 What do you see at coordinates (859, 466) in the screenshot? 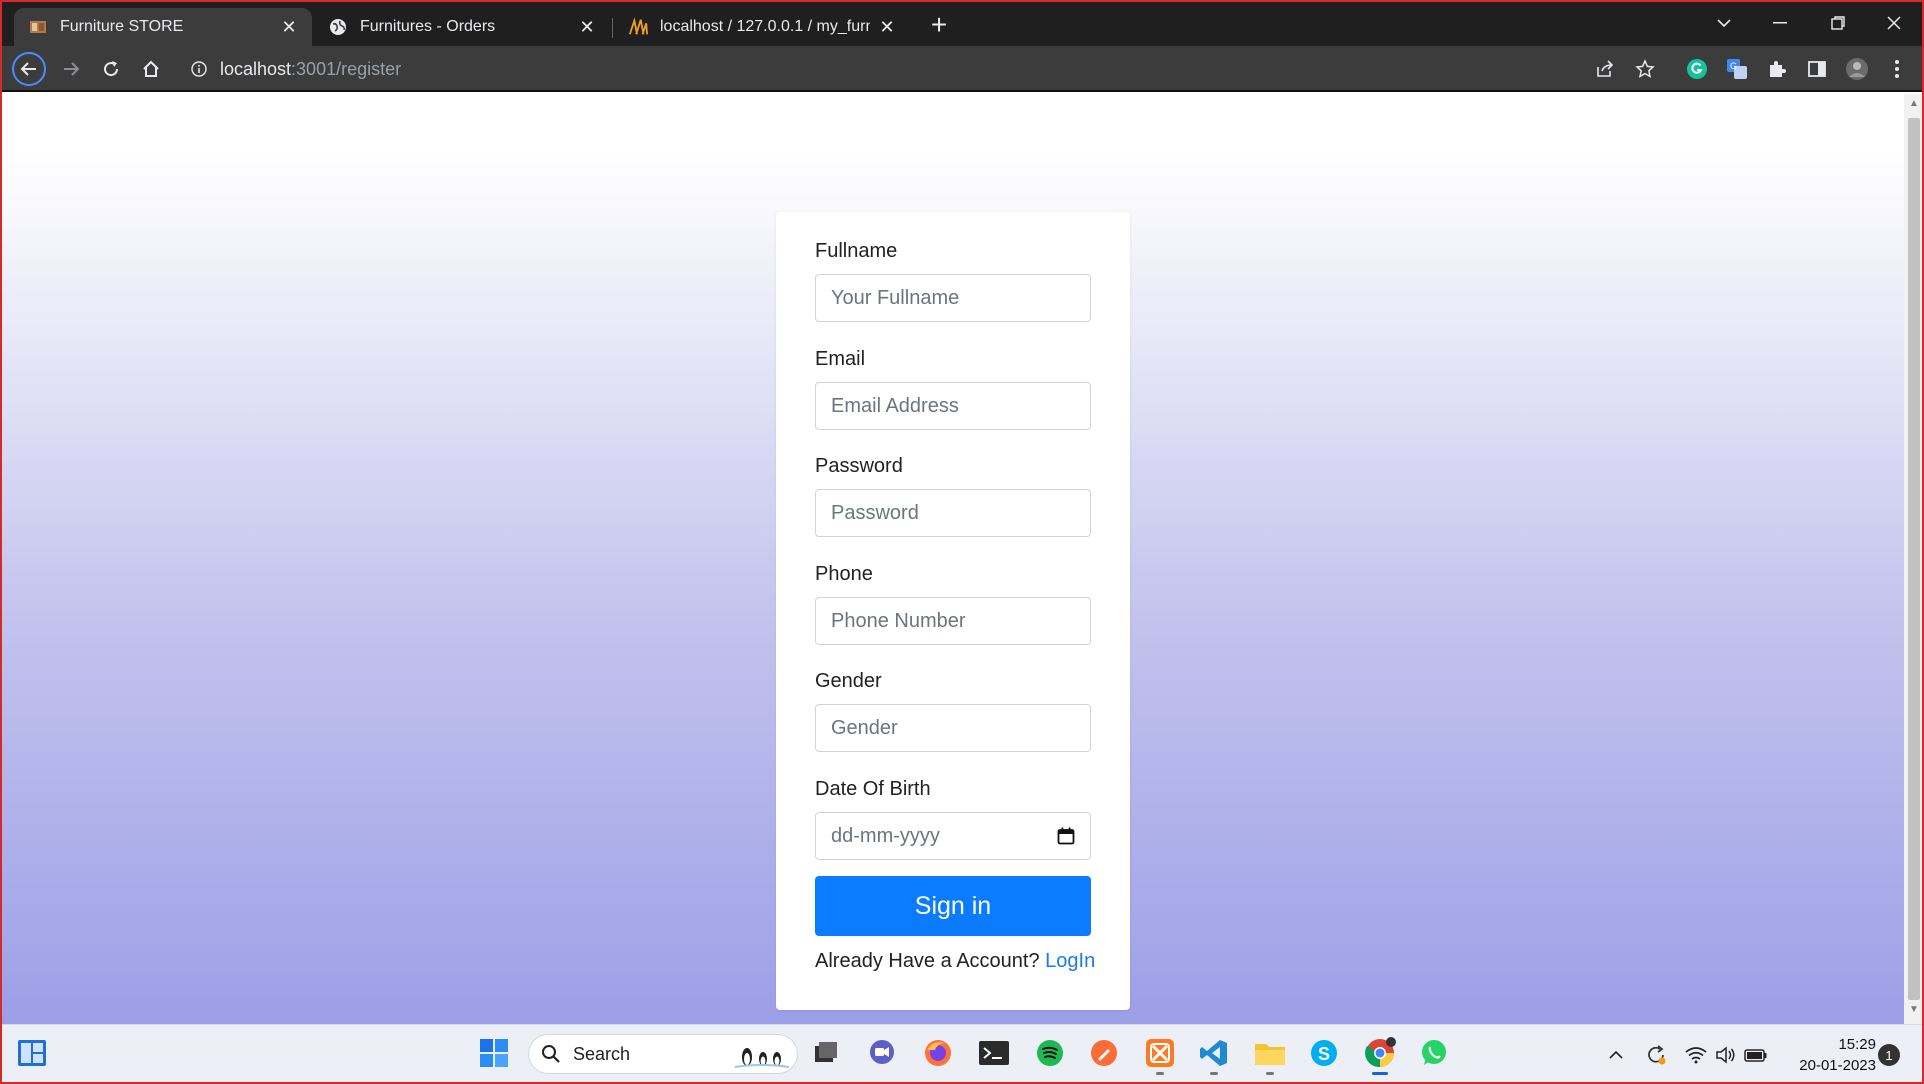
I see `password-label: Password` at bounding box center [859, 466].